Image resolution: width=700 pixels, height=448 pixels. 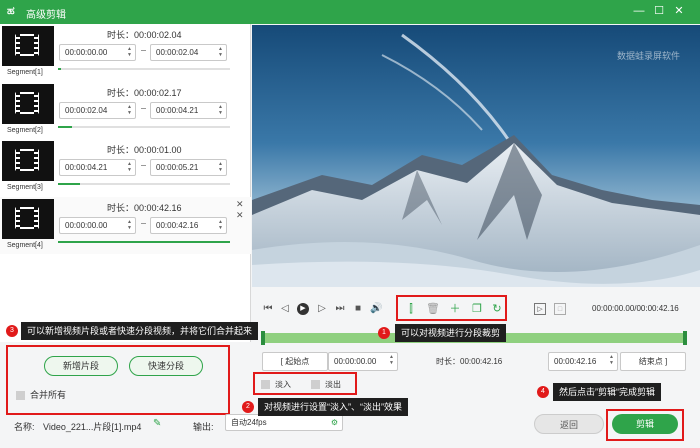 I want to click on fade-out-checkbox: 淡出, so click(x=326, y=384).